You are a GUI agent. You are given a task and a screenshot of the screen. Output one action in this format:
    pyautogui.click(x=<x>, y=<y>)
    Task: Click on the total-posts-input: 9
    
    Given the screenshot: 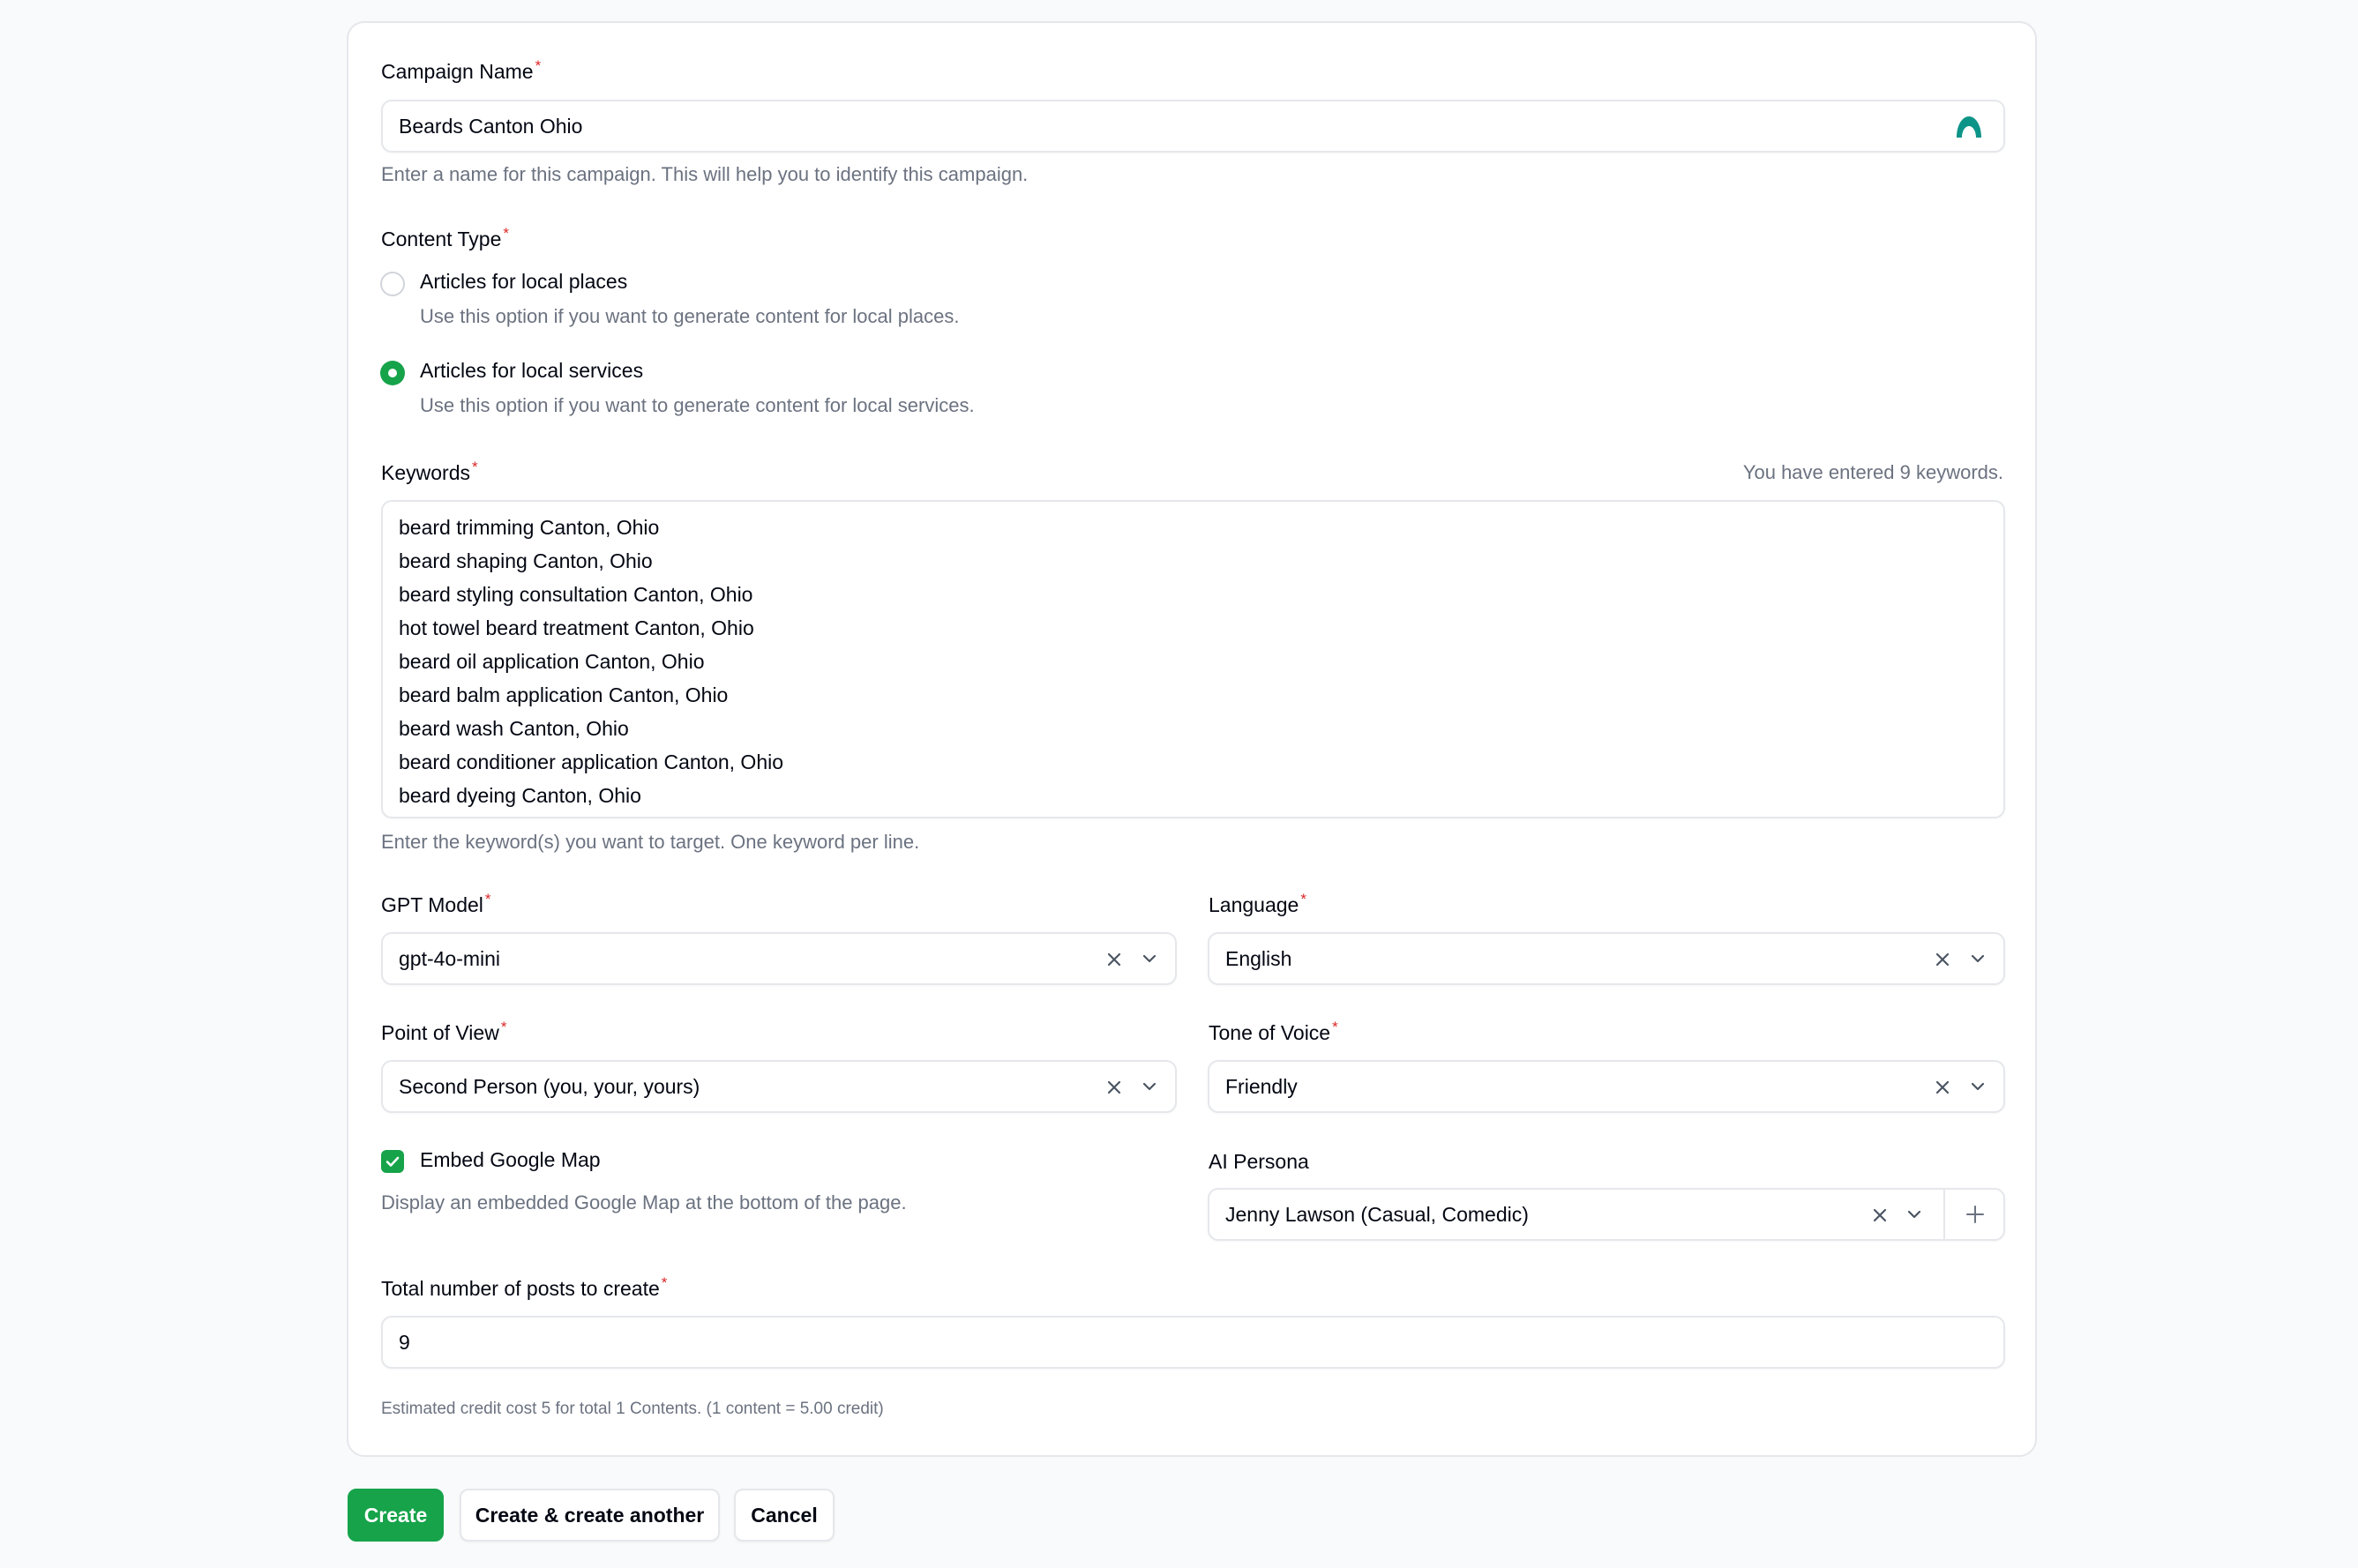 What is the action you would take?
    pyautogui.click(x=1193, y=1342)
    